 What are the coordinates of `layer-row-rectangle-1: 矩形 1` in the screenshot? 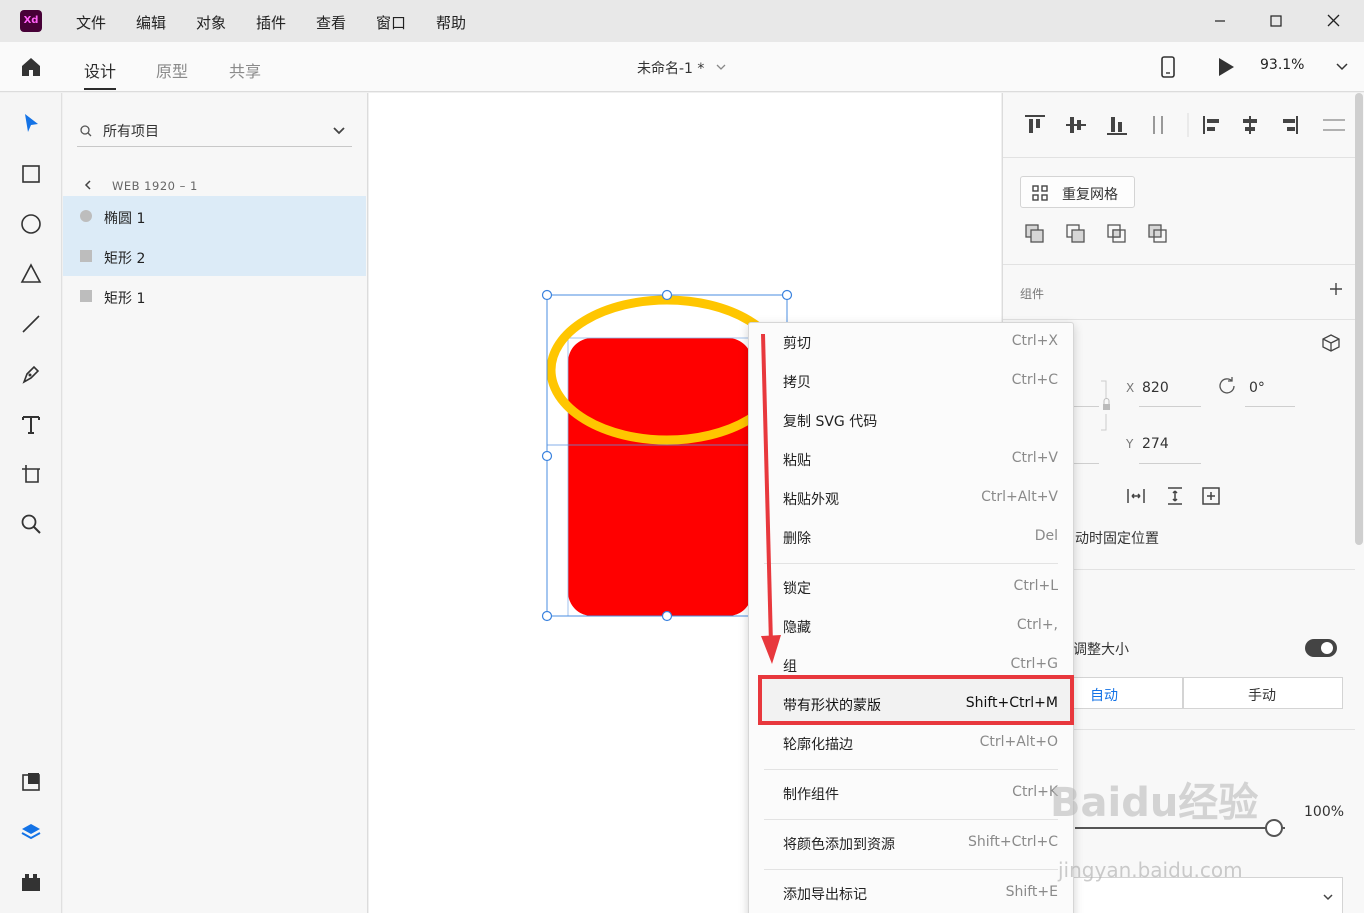 It's located at (214, 296).